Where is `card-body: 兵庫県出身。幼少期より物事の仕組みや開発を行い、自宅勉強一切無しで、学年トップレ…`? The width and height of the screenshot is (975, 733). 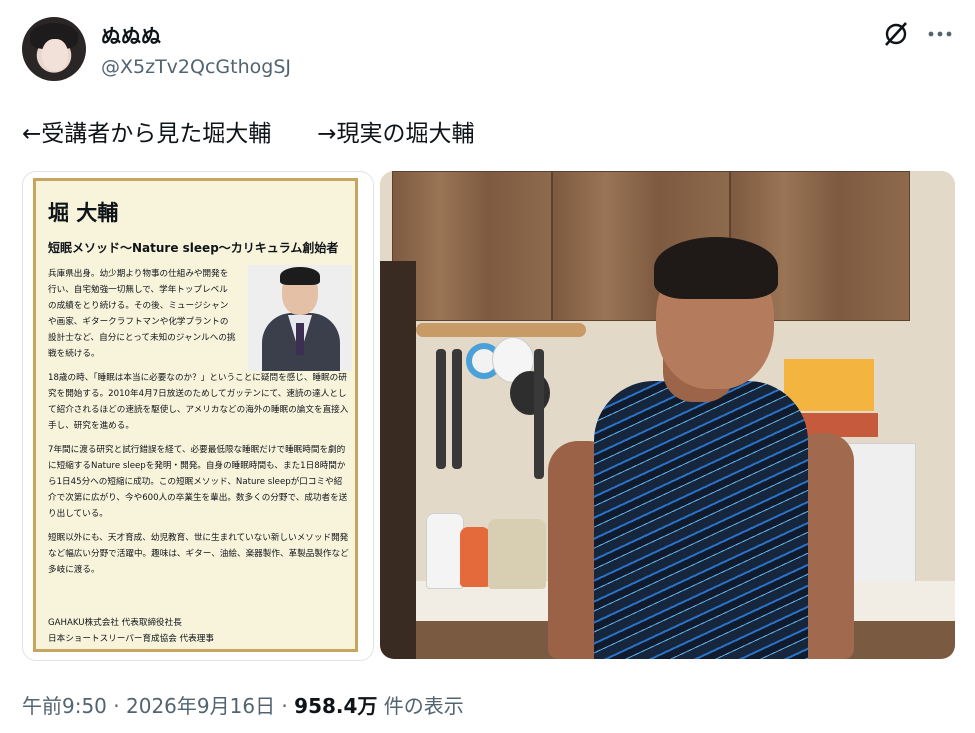 card-body: 兵庫県出身。幼少期より物事の仕組みや開発を行い、自宅勉強一切無しで、学年トップレ… is located at coordinates (199, 426).